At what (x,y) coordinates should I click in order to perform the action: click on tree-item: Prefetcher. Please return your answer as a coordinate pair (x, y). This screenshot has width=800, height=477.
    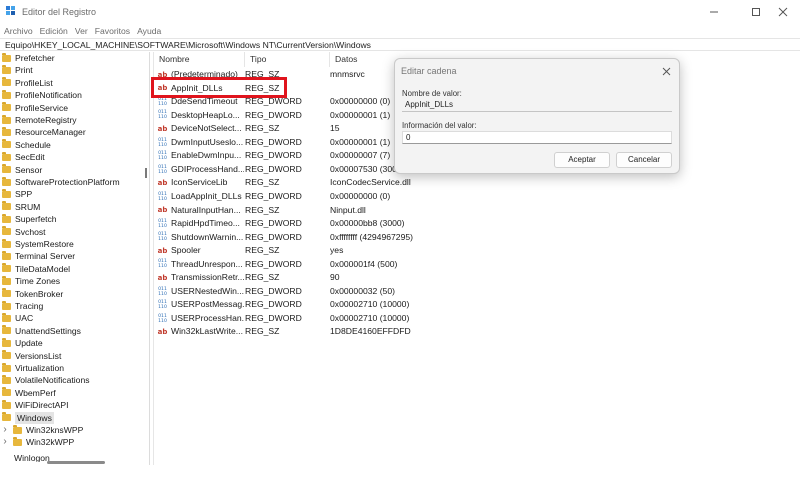
    Looking at the image, I should click on (70, 58).